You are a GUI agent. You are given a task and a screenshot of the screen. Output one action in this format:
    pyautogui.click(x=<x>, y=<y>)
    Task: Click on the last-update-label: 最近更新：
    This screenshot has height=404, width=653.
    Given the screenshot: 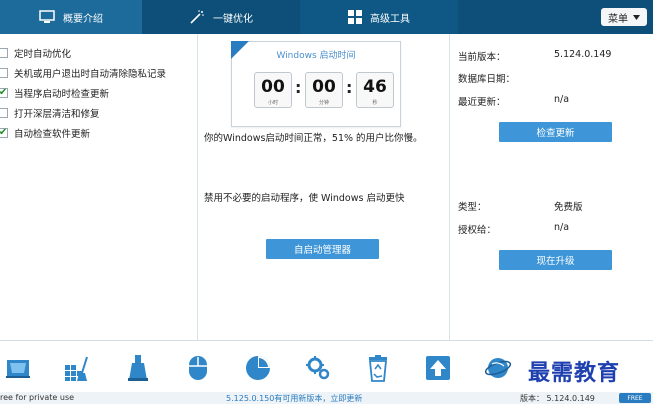 What is the action you would take?
    pyautogui.click(x=482, y=102)
    